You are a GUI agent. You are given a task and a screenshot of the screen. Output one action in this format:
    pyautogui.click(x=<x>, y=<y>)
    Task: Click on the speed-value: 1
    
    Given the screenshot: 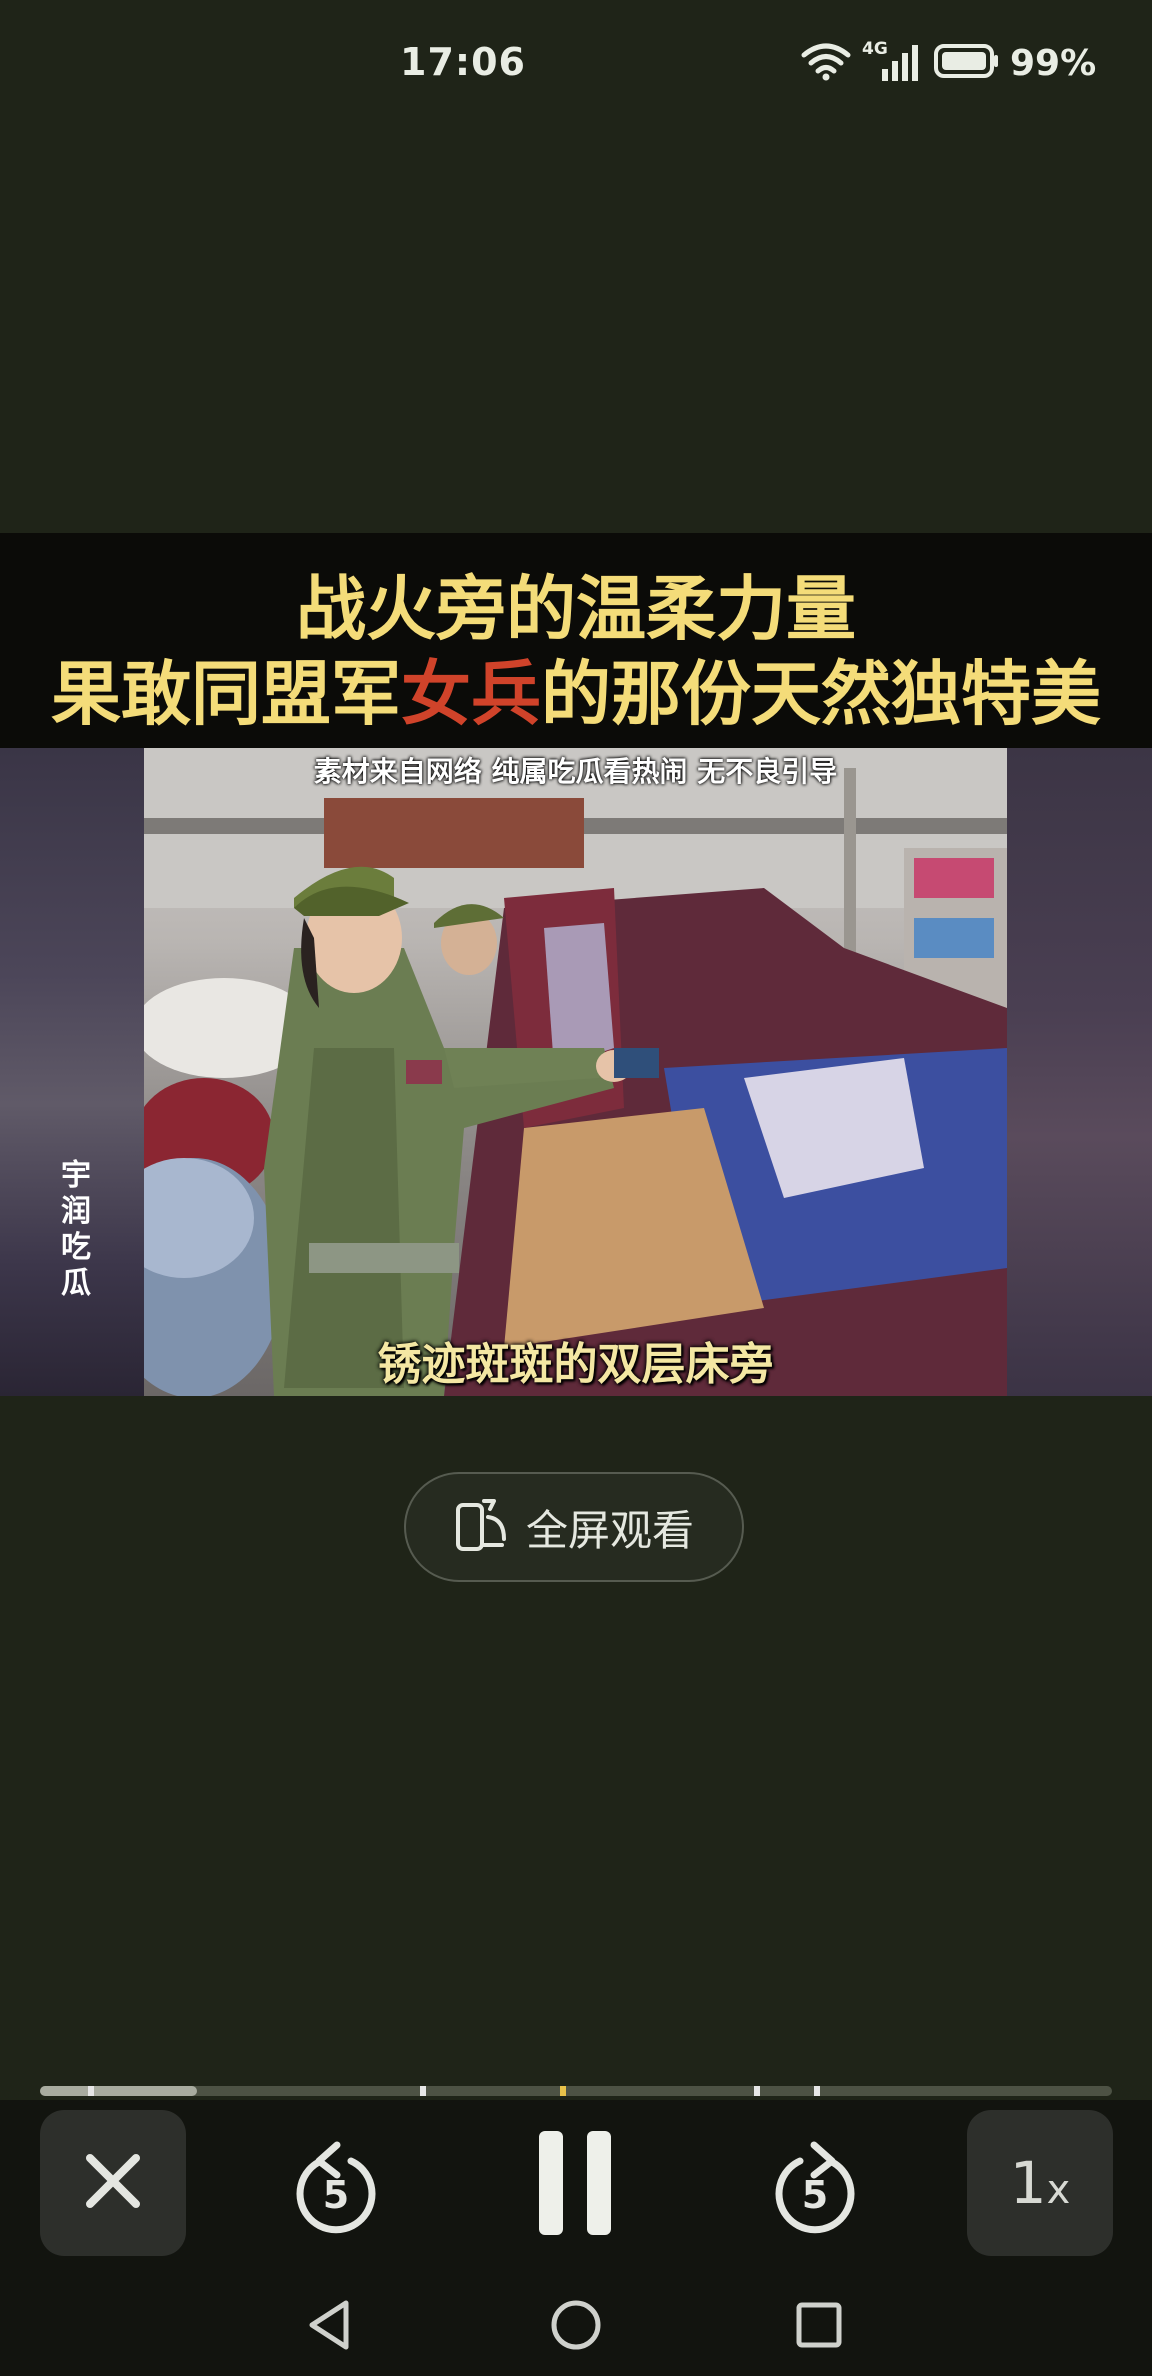 What is the action you would take?
    pyautogui.click(x=1028, y=2183)
    